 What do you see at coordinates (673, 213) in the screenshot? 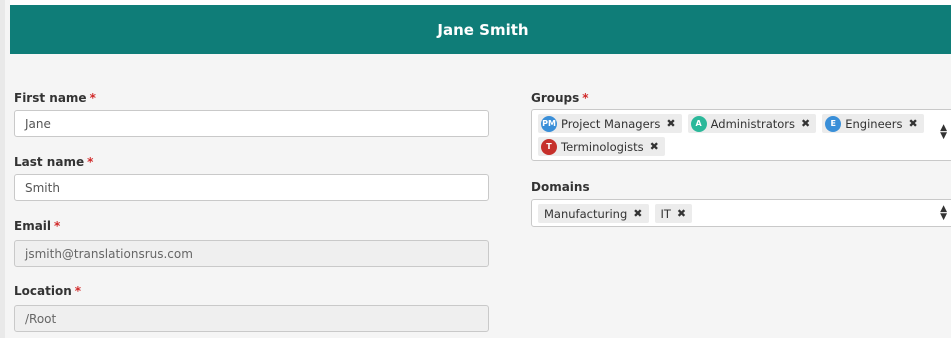
I see `domain-chip-it: IT ✖` at bounding box center [673, 213].